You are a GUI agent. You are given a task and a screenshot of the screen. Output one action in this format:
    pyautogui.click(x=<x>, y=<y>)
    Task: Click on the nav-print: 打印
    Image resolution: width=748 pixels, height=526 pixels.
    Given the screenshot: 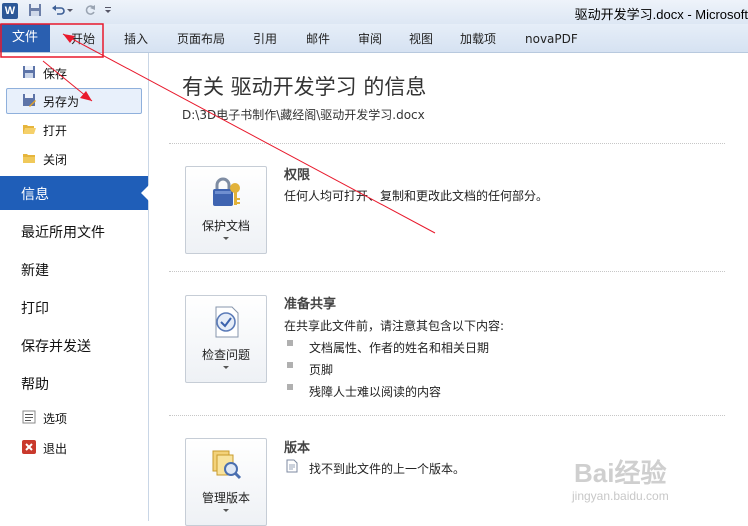 What is the action you would take?
    pyautogui.click(x=74, y=307)
    